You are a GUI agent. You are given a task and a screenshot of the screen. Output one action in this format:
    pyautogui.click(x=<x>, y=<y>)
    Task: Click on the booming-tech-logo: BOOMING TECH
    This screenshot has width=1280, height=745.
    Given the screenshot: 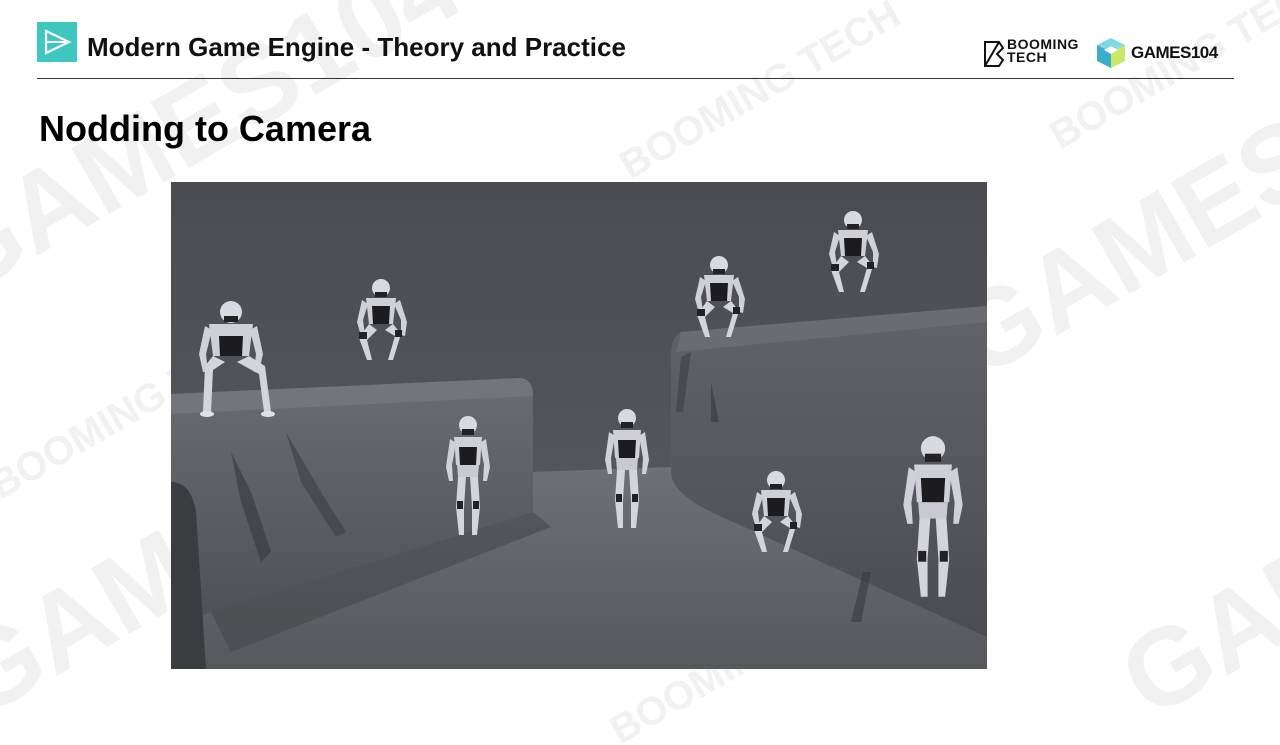 What is the action you would take?
    pyautogui.click(x=1033, y=54)
    